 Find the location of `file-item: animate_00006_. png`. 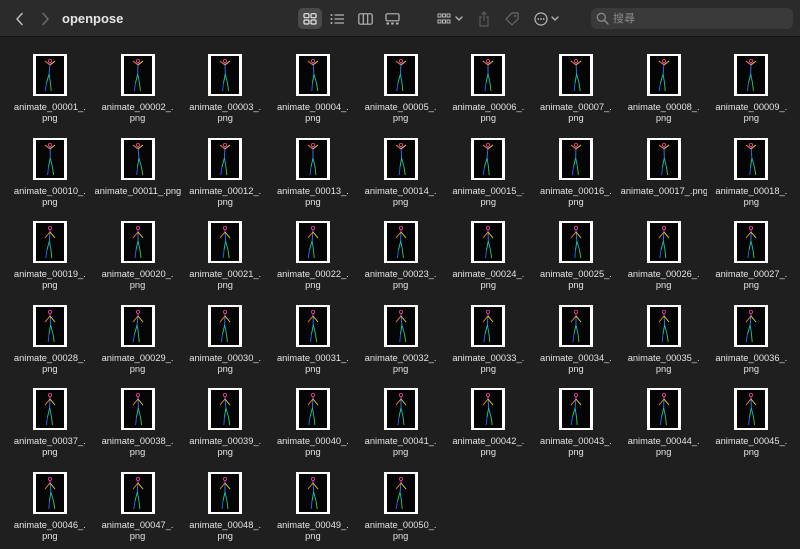

file-item: animate_00006_. png is located at coordinates (488, 87).